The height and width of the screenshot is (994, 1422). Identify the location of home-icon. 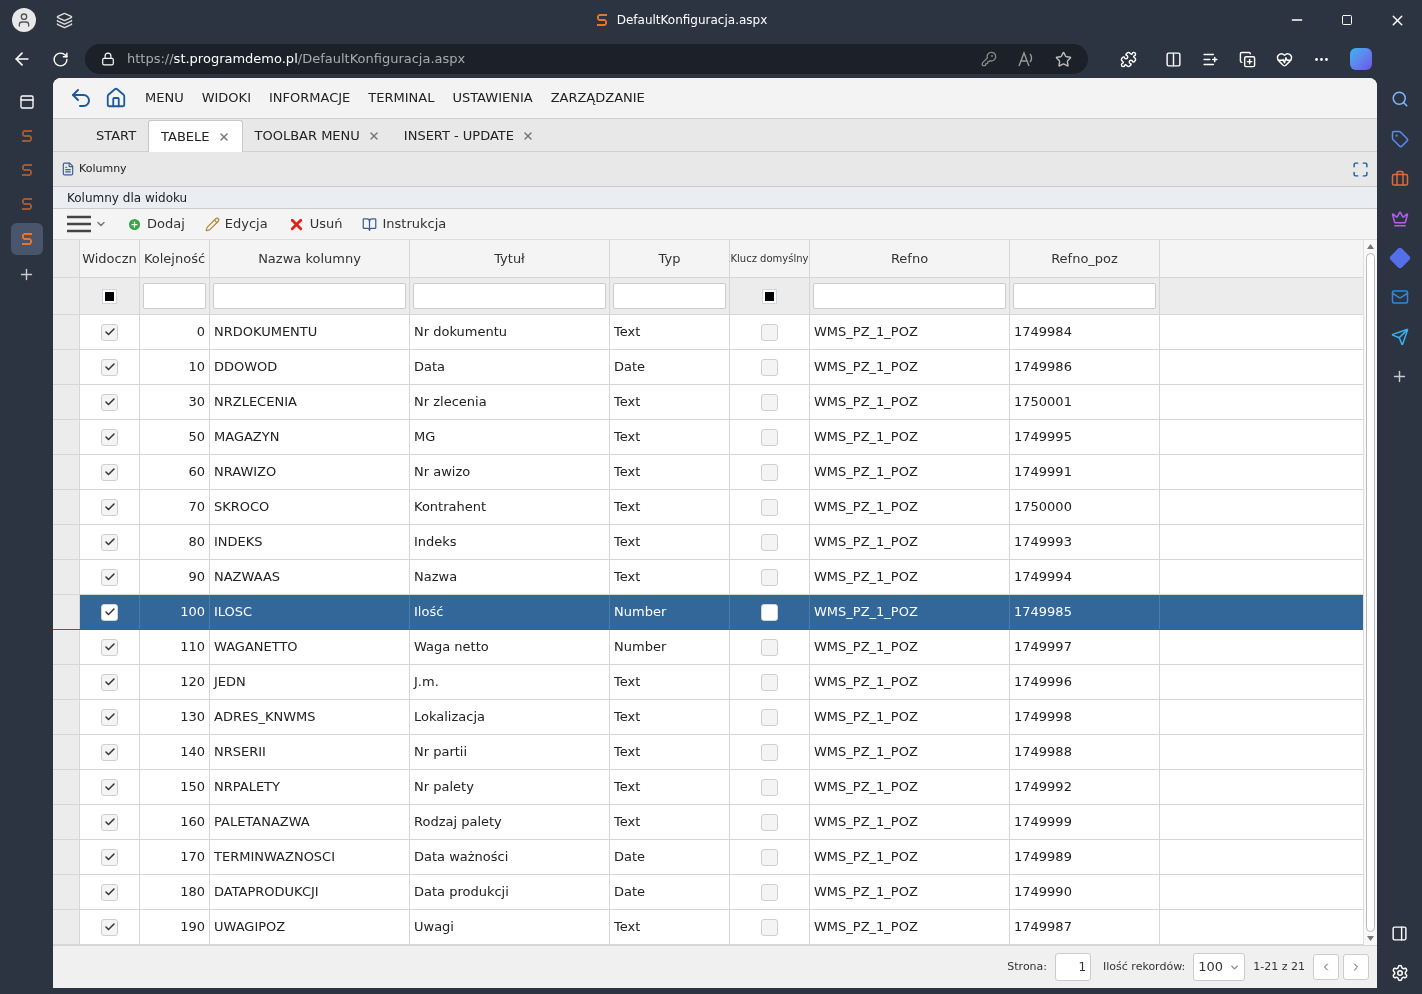
(116, 98).